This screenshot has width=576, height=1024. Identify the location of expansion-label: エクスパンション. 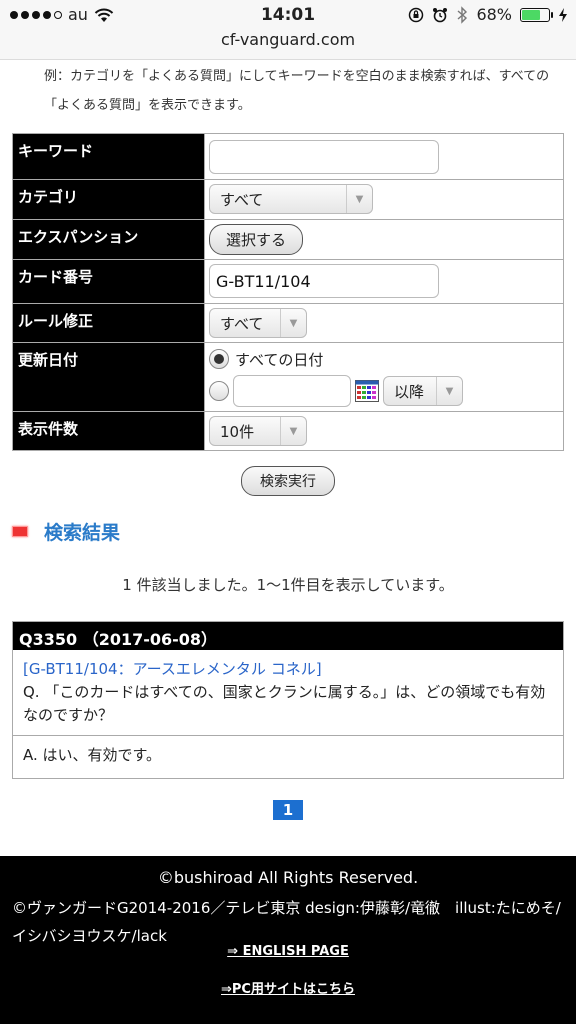
(108, 239).